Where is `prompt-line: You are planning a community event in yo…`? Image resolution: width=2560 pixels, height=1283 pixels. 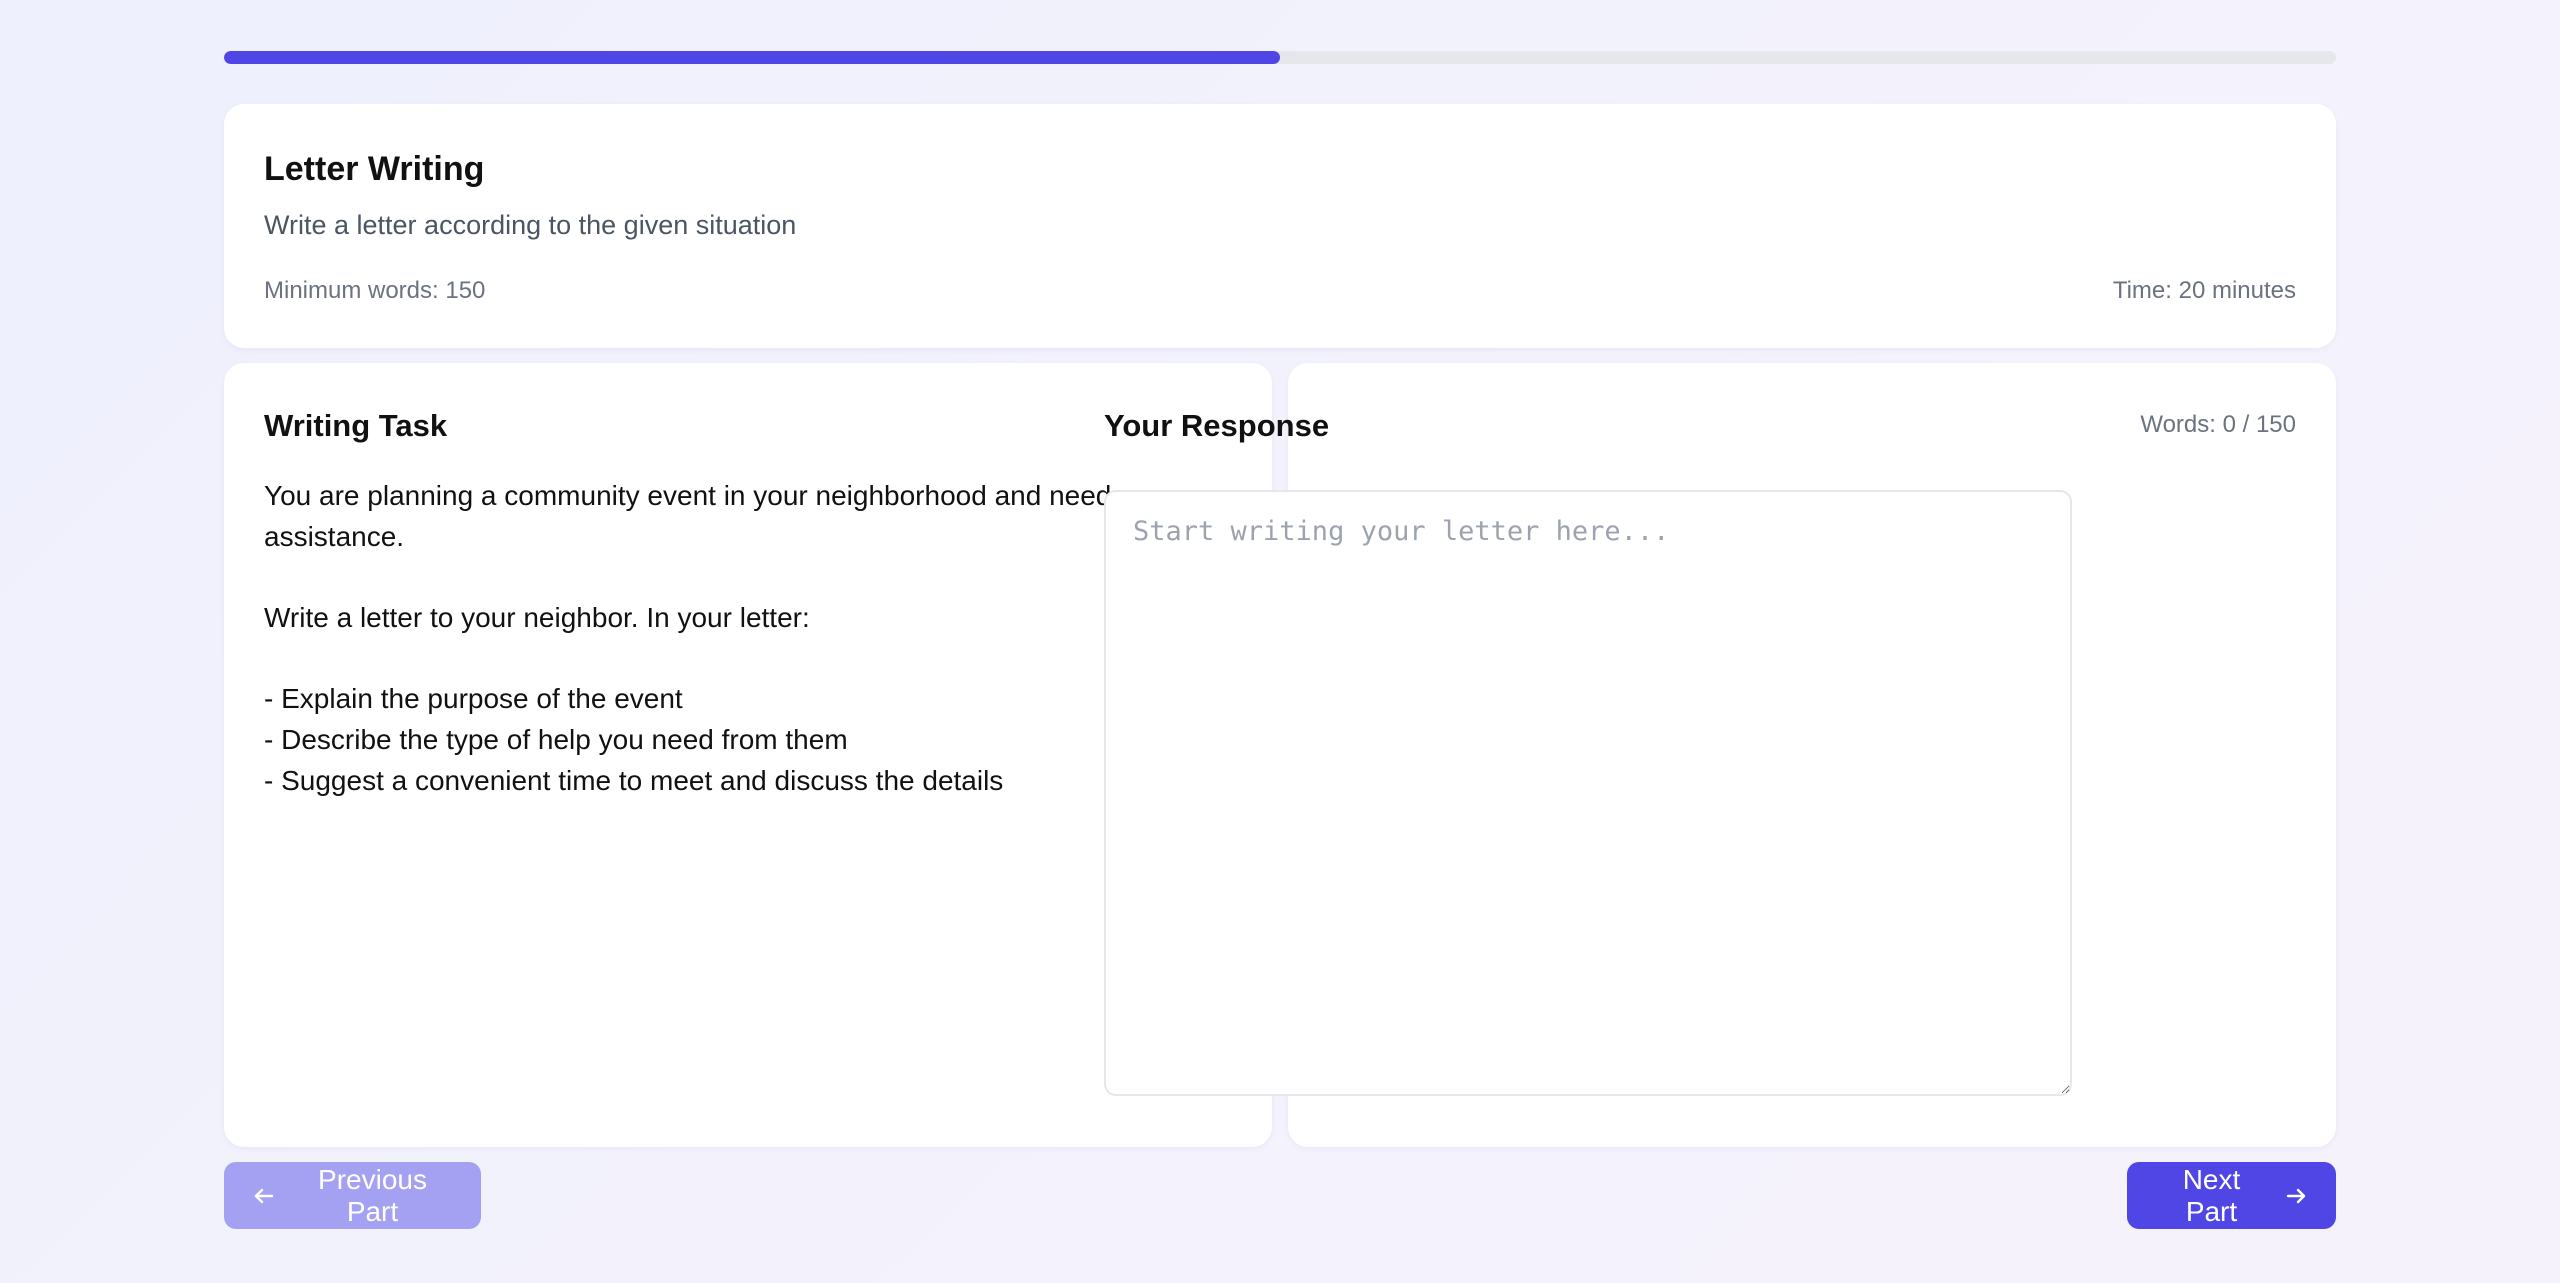
prompt-line: You are planning a community event in yo… is located at coordinates (726, 516).